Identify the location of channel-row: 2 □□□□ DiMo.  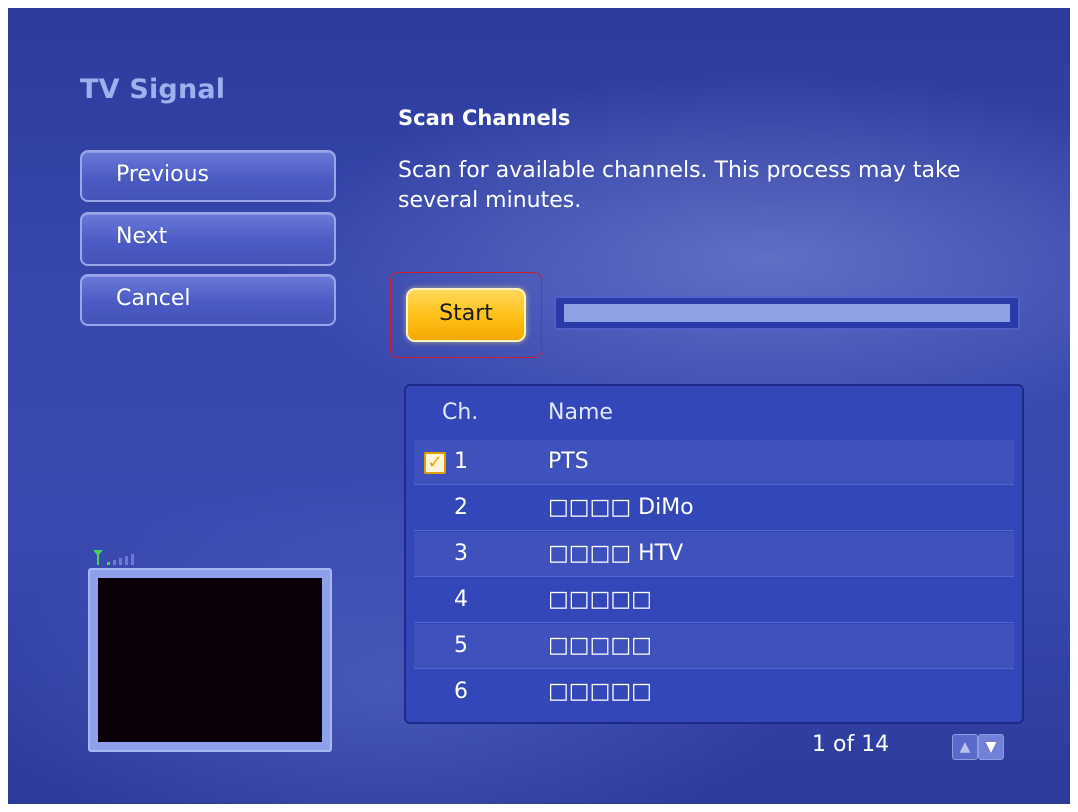
(714, 508).